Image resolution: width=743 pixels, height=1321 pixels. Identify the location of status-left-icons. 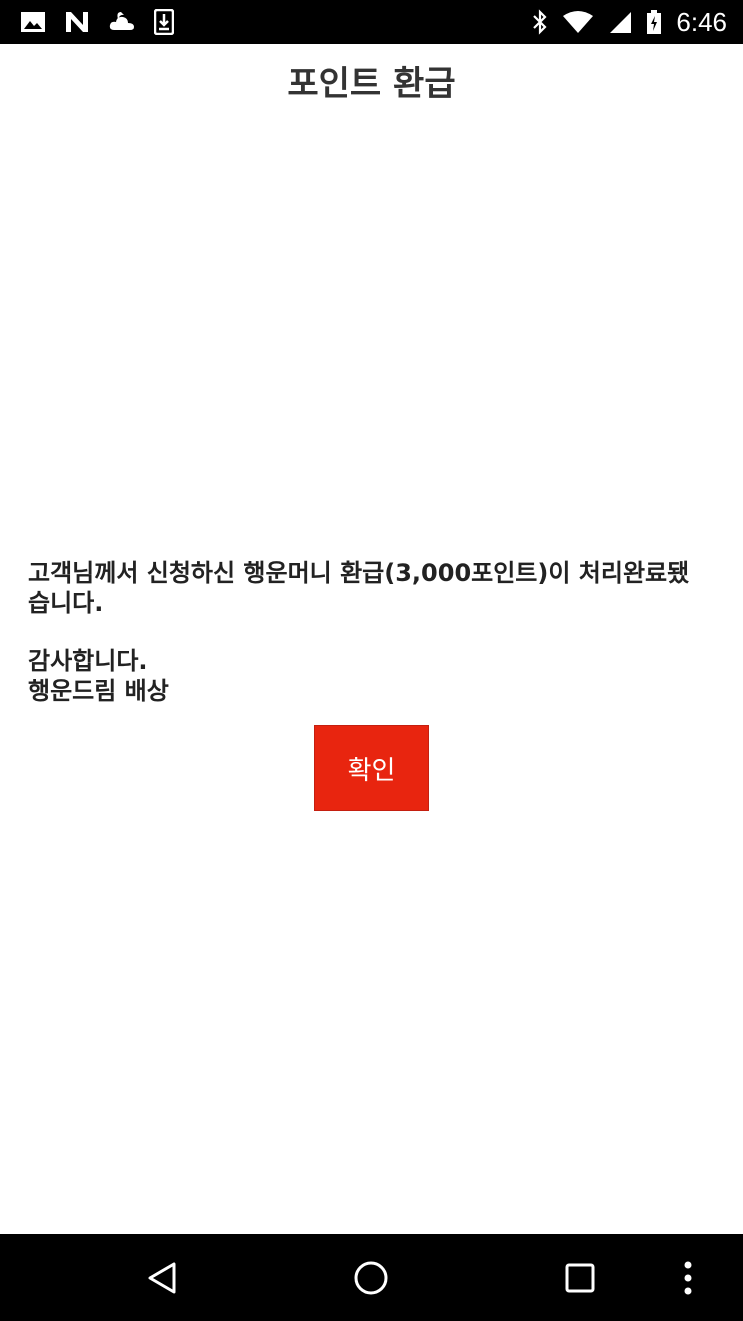
(97, 22).